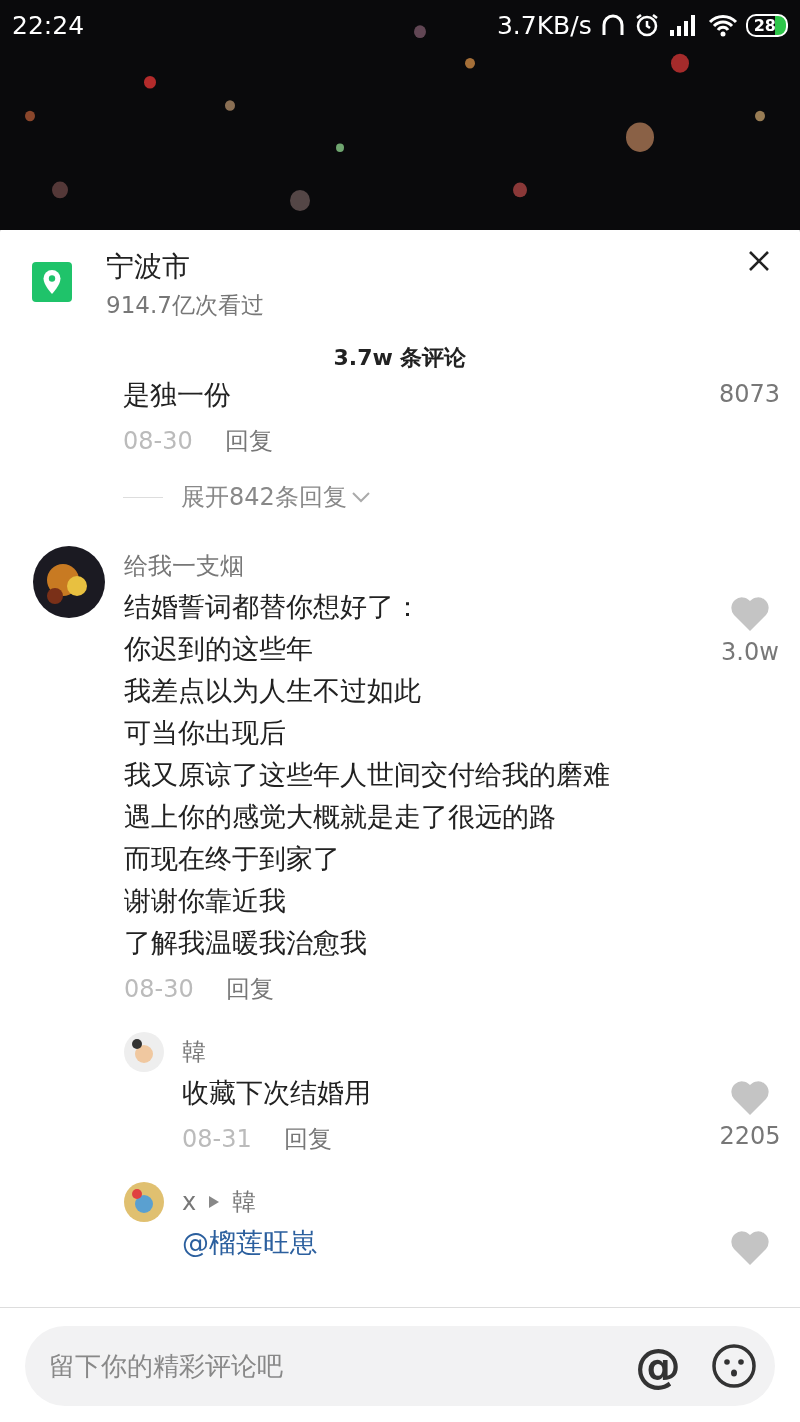  What do you see at coordinates (750, 1136) in the screenshot?
I see `like-count: 2205` at bounding box center [750, 1136].